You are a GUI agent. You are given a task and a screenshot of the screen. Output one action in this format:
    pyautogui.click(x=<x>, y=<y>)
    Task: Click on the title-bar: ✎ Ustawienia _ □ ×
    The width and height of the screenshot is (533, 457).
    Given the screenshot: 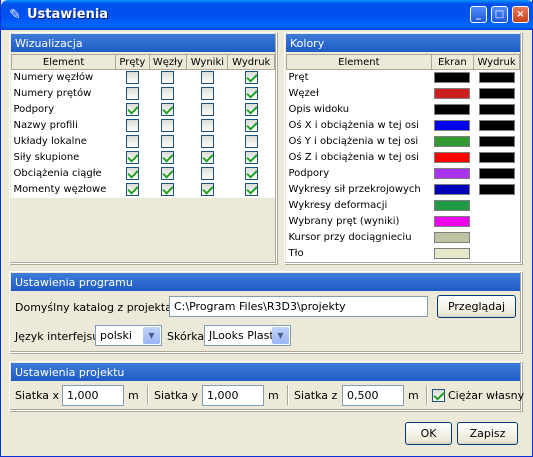 What is the action you would take?
    pyautogui.click(x=267, y=15)
    